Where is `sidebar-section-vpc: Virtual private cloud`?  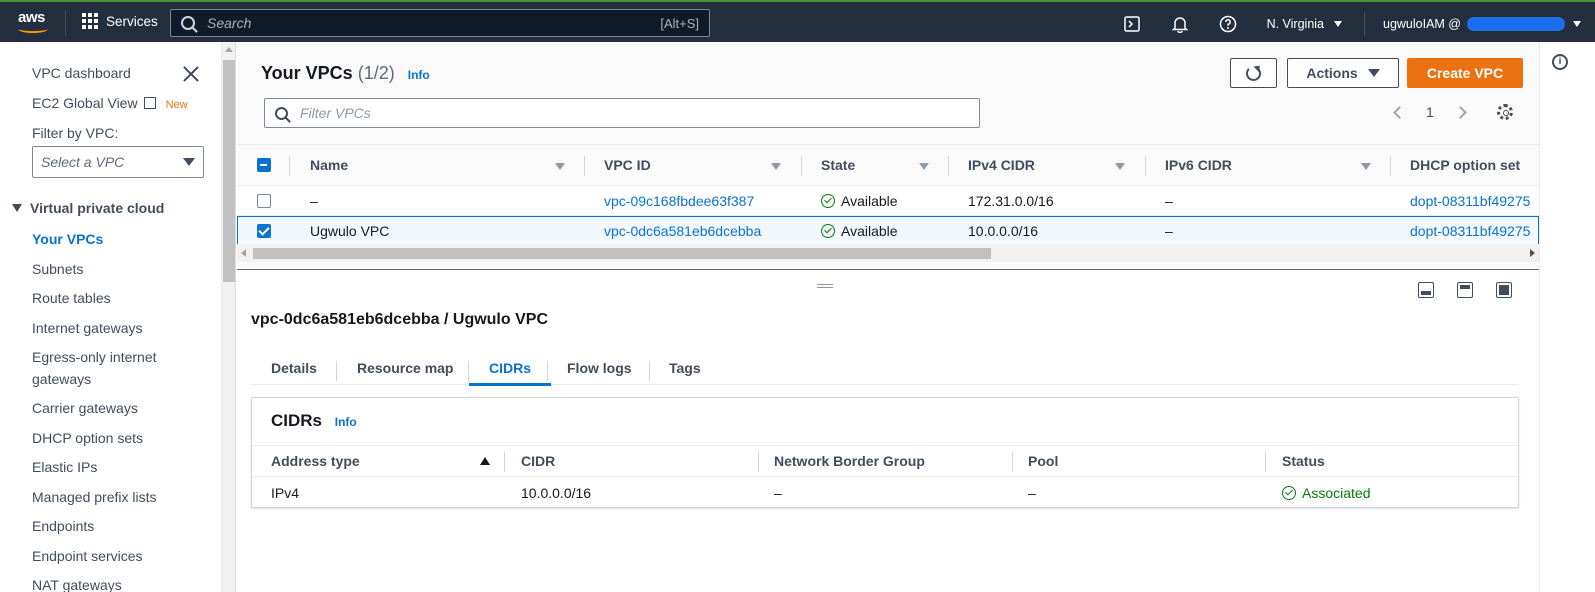 sidebar-section-vpc: Virtual private cloud is located at coordinates (88, 208).